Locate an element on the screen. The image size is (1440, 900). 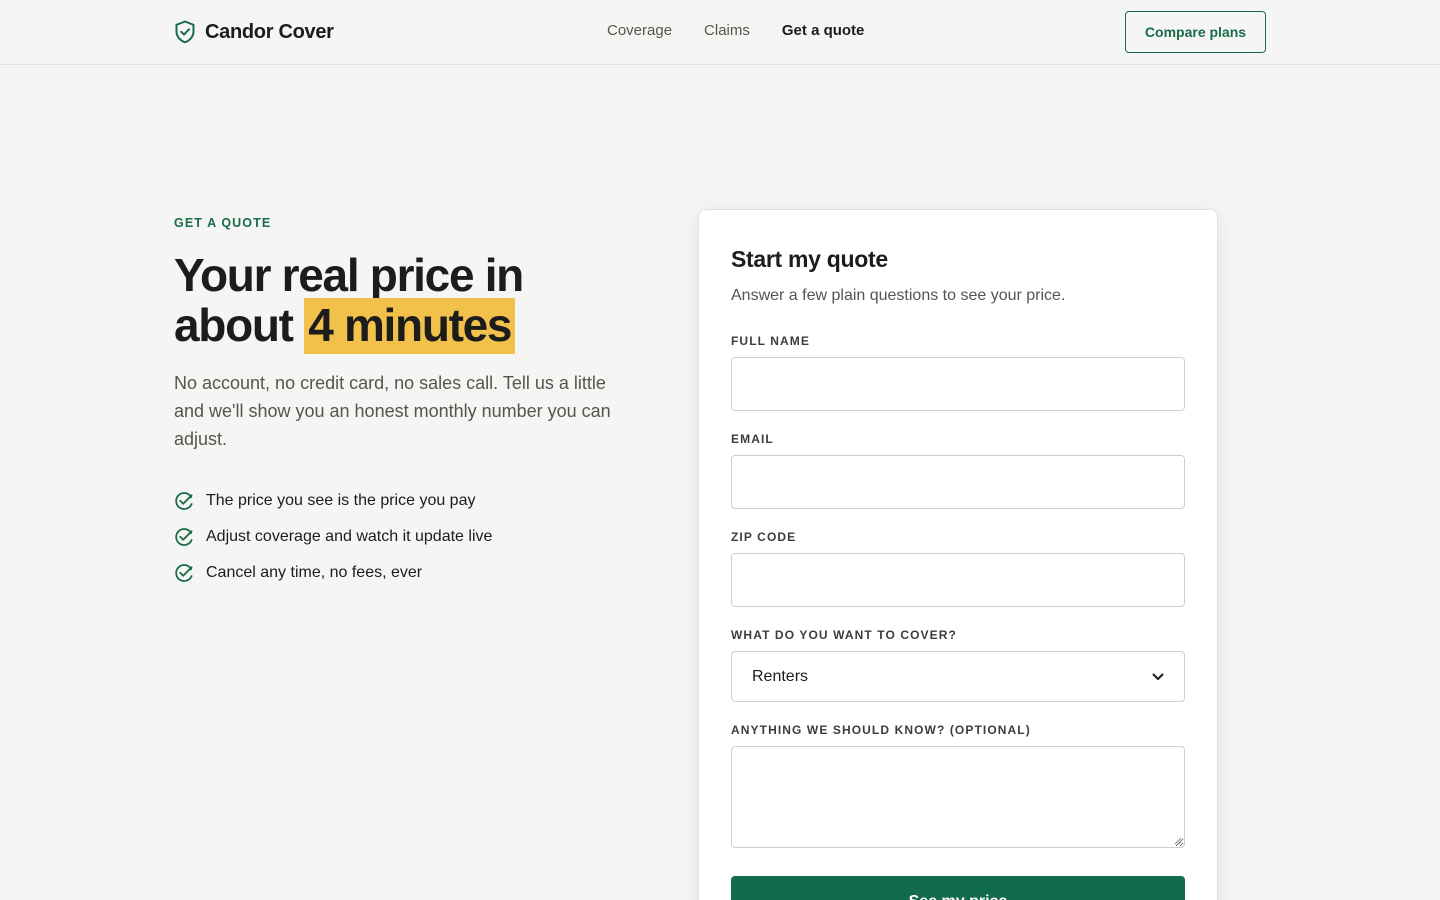
cover-type-select: Renters is located at coordinates (958, 676).